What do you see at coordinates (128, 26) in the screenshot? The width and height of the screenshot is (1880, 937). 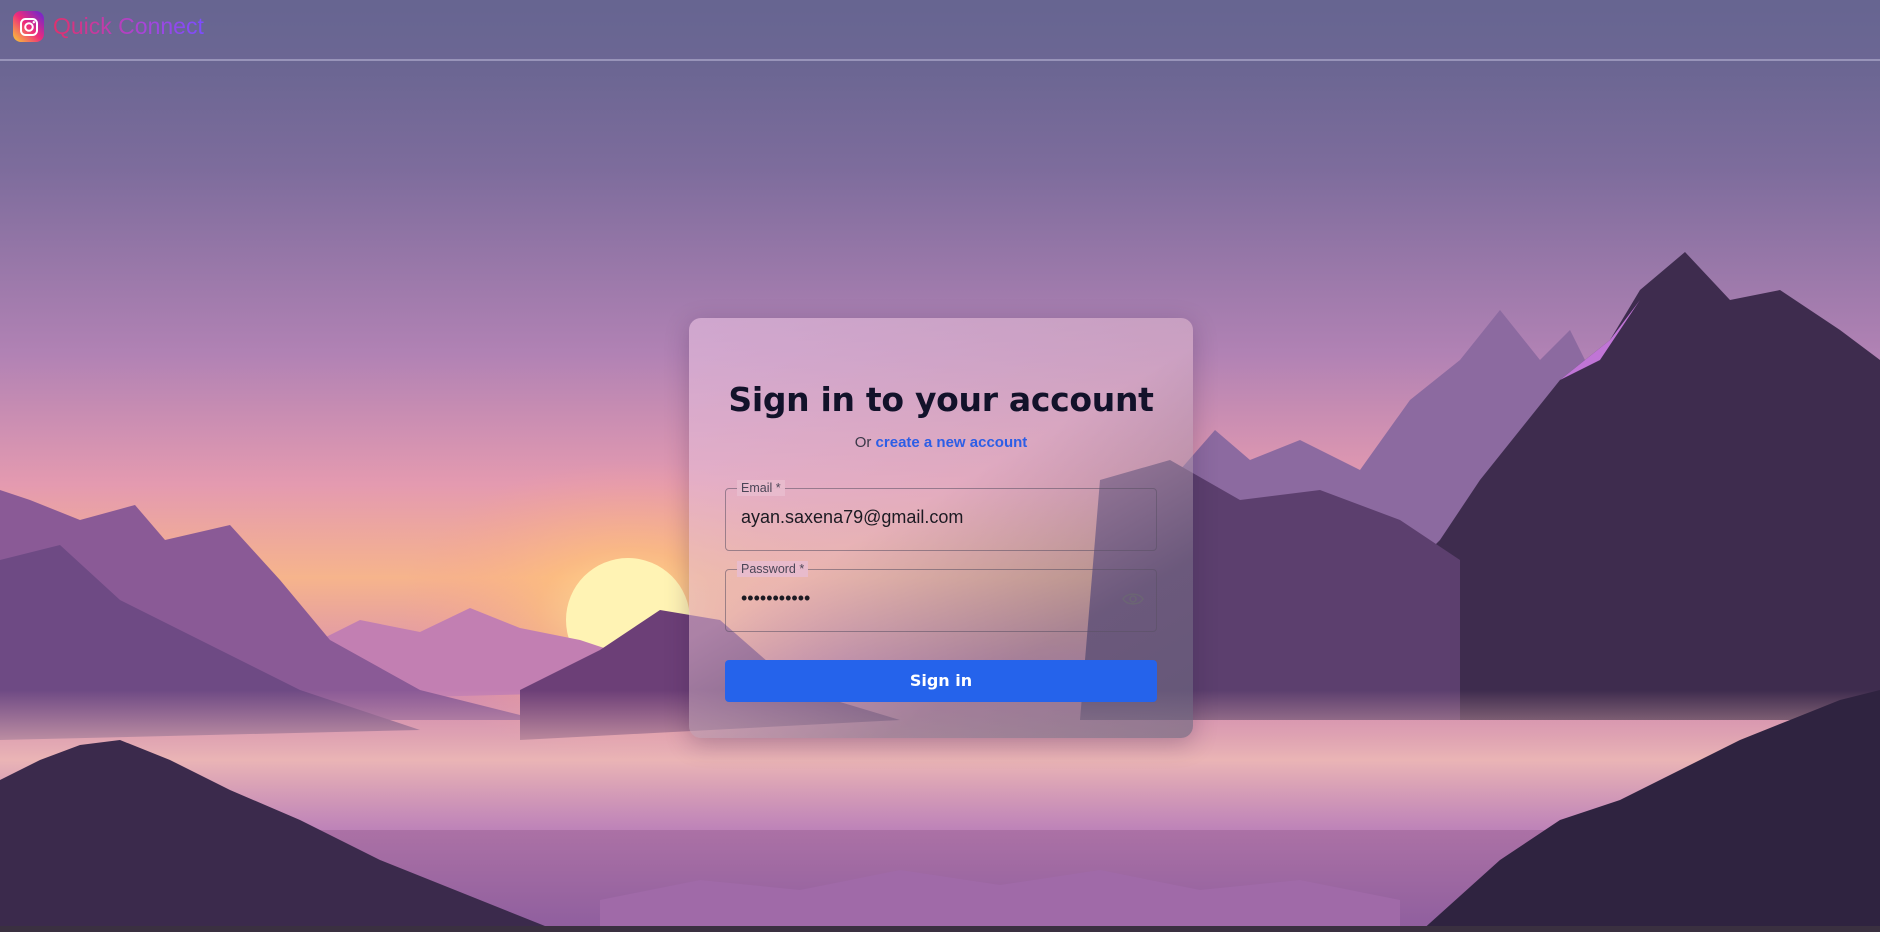 I see `brand-name: Quick Connect` at bounding box center [128, 26].